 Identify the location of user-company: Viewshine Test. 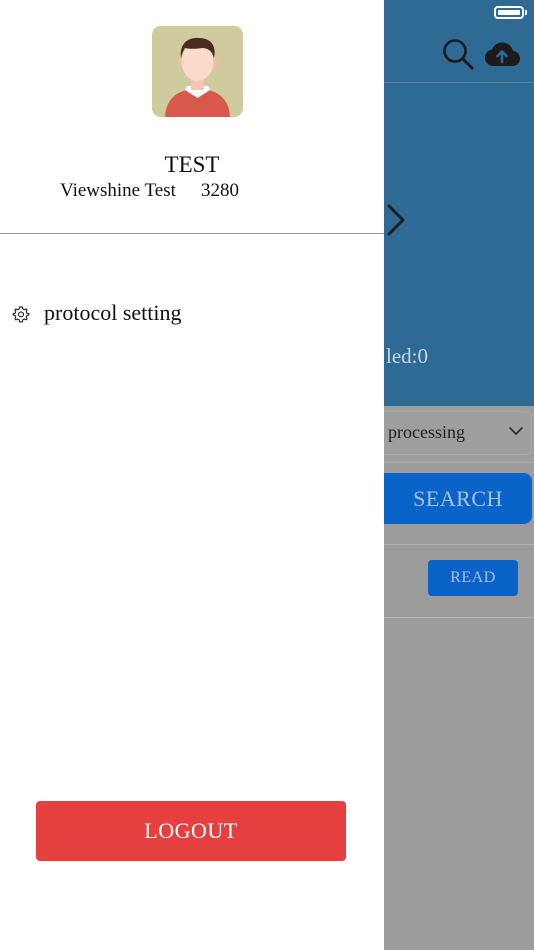
(118, 190).